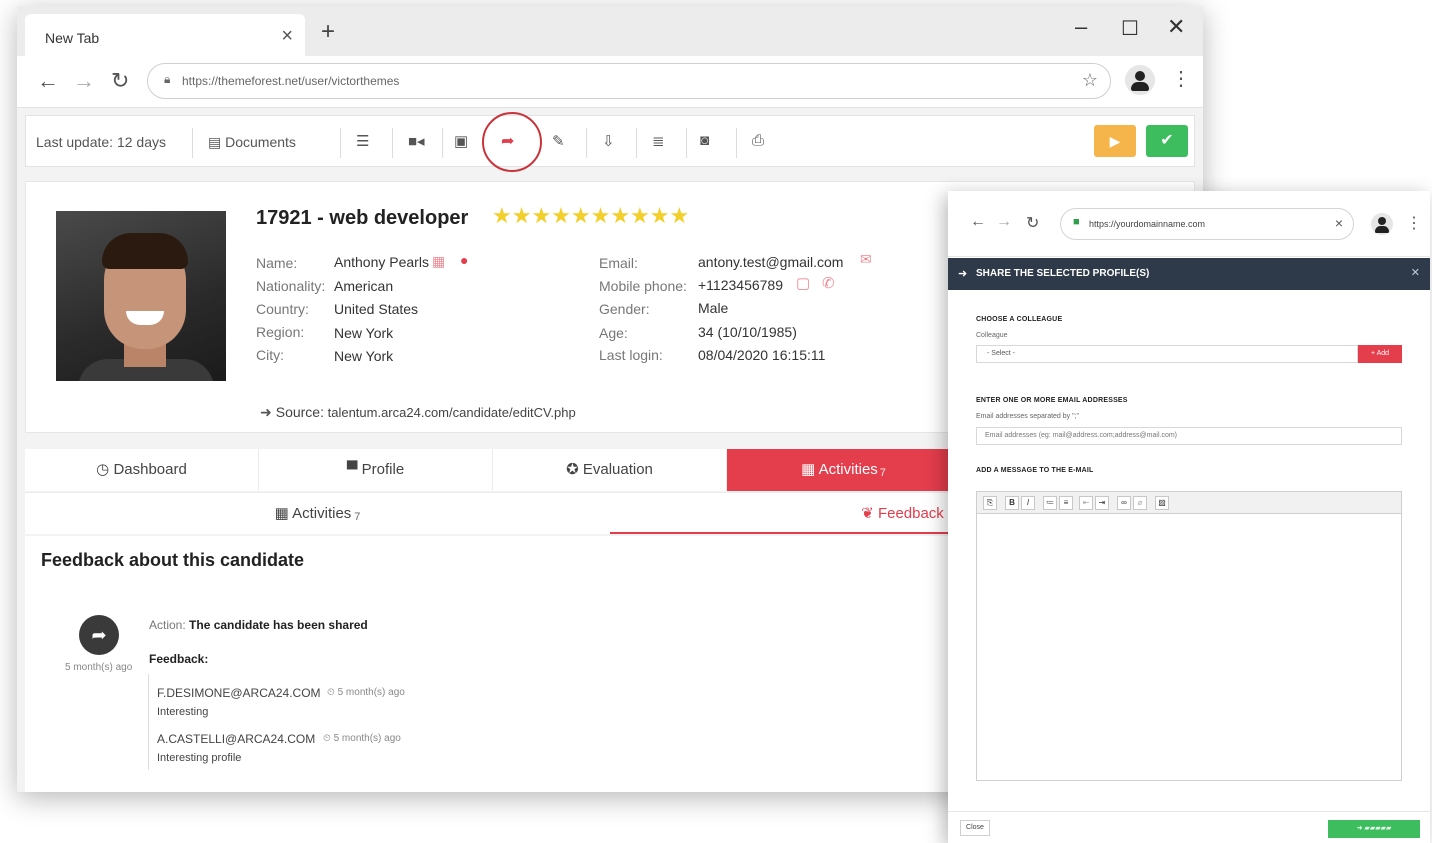 This screenshot has width=1432, height=843. Describe the element at coordinates (624, 309) in the screenshot. I see `gender-label: Gender:` at that location.